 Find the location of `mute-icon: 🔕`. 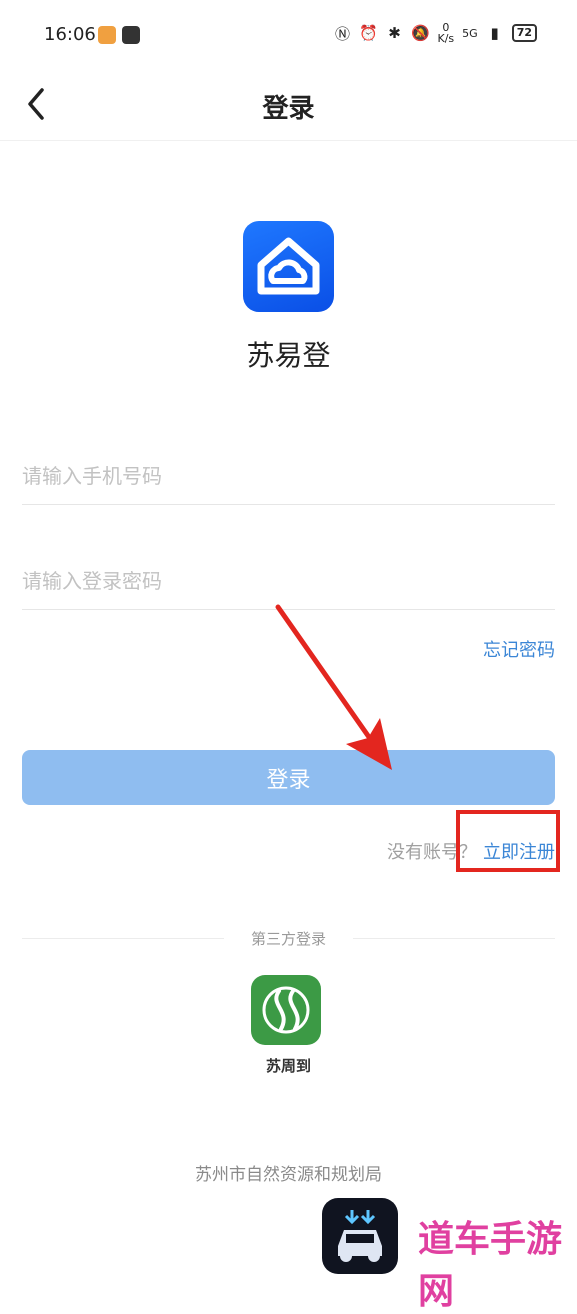

mute-icon: 🔕 is located at coordinates (420, 33).